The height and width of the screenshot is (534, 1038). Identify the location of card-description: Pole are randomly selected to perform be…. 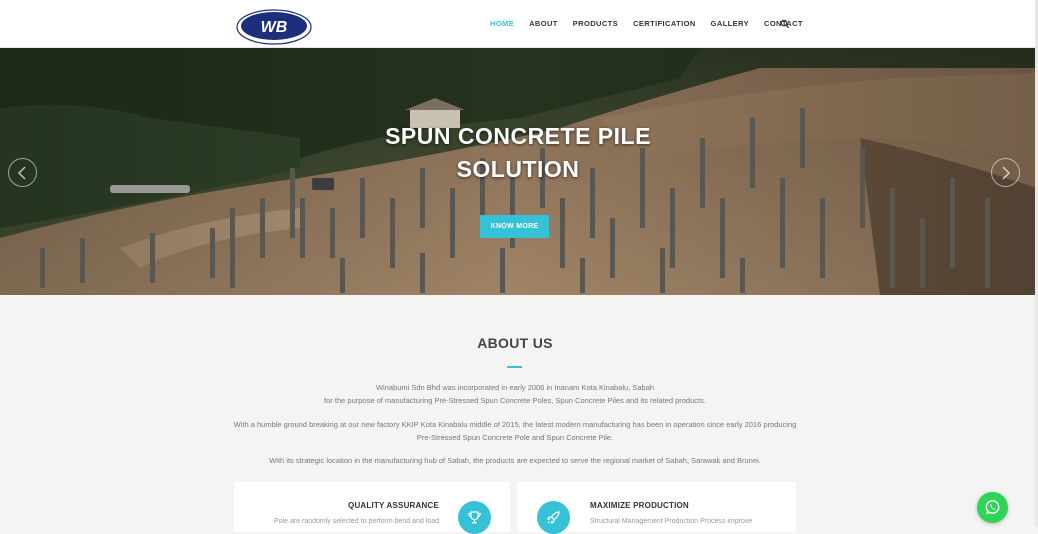
(356, 521).